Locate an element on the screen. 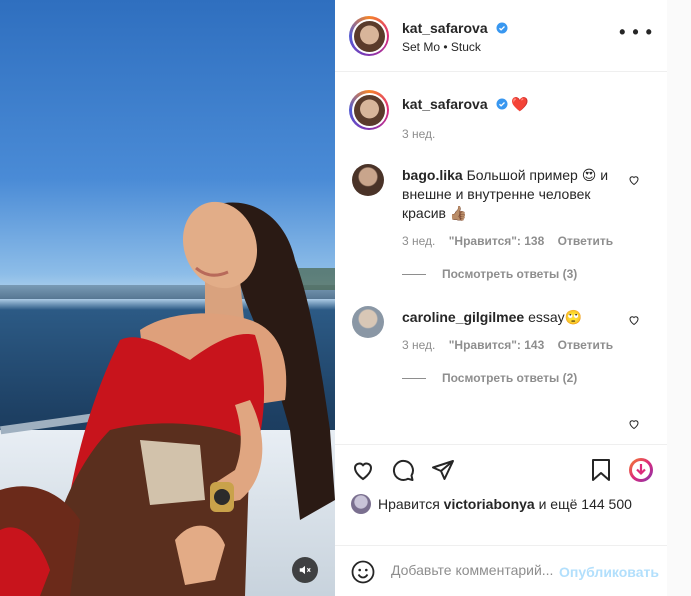 This screenshot has height=596, width=691. comment-likes: "Нравится": 138 is located at coordinates (497, 241).